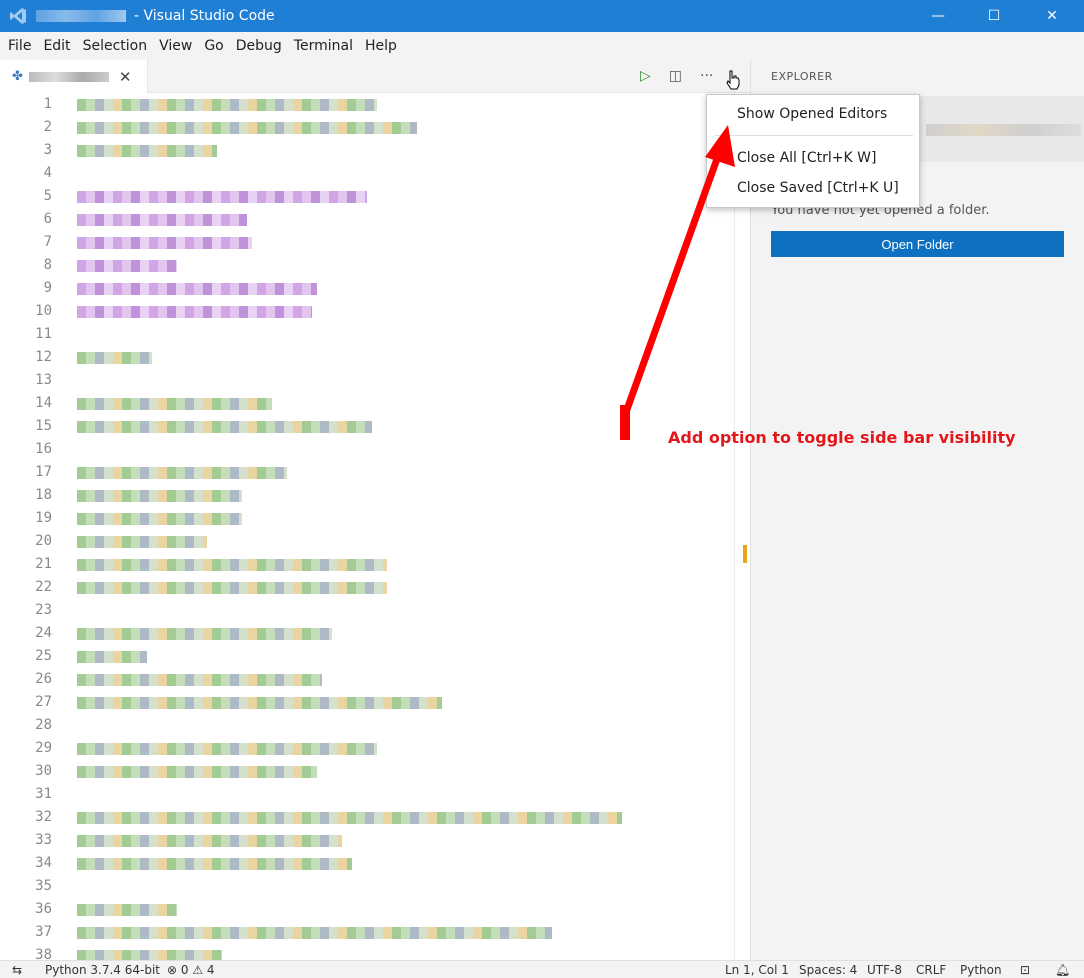 The image size is (1084, 978). I want to click on open-folder-button: Open Folder, so click(917, 244).